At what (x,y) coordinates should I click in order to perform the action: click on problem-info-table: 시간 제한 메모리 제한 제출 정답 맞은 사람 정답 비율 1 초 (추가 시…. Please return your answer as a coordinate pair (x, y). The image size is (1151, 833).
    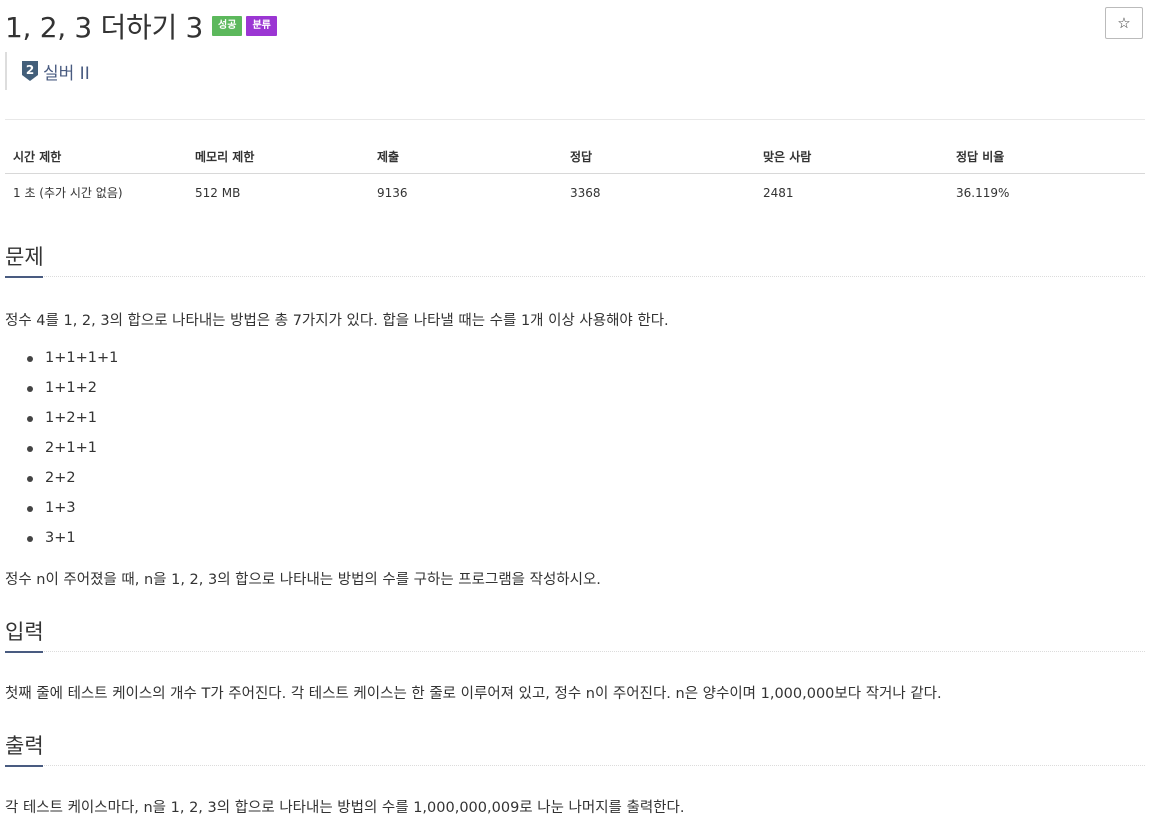
    Looking at the image, I should click on (575, 175).